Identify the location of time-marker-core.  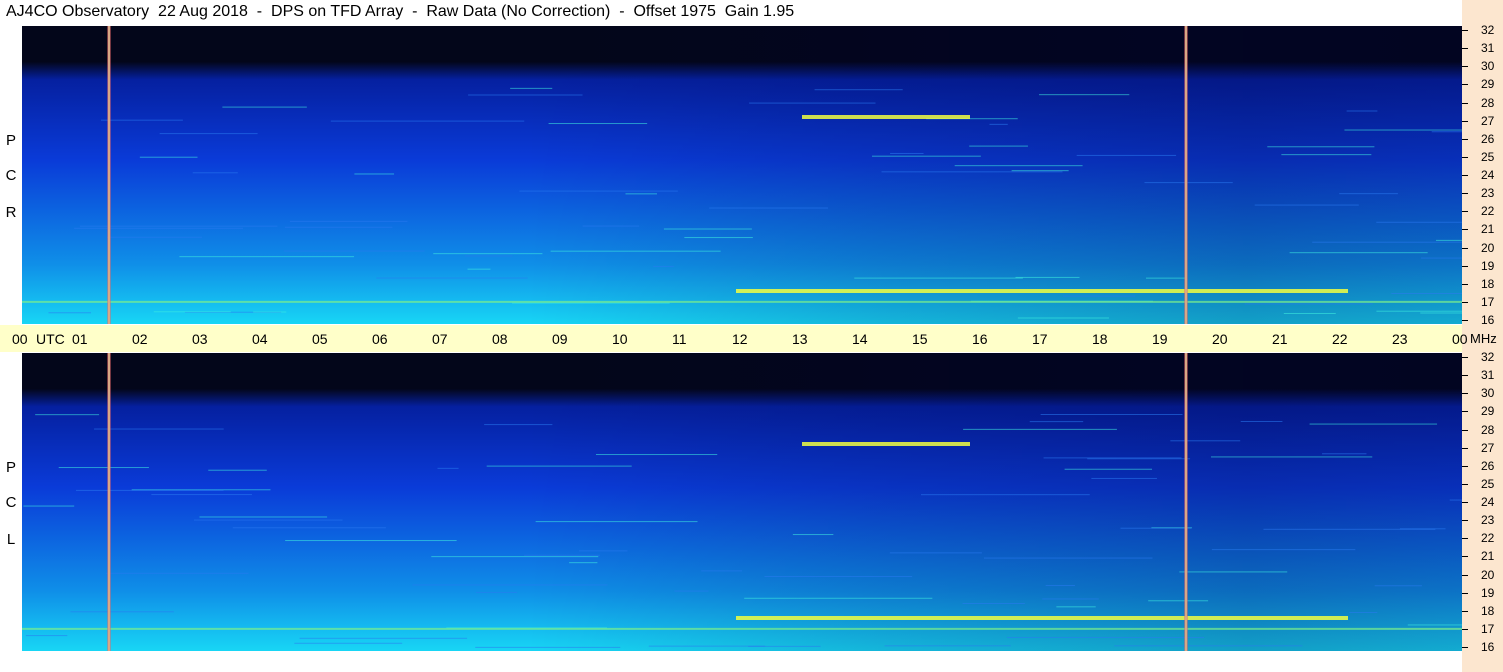
(109, 502).